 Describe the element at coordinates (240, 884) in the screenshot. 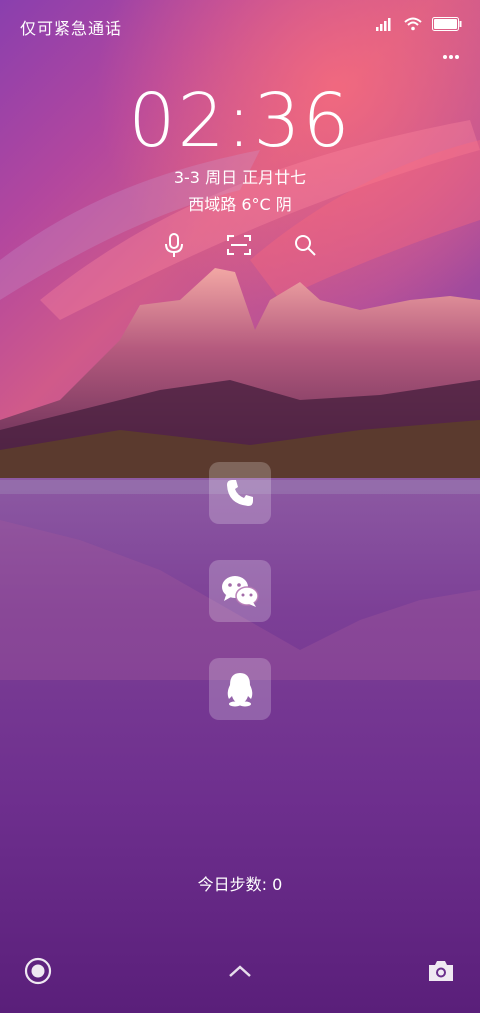

I see `step-counter: 今日步数: 0` at that location.